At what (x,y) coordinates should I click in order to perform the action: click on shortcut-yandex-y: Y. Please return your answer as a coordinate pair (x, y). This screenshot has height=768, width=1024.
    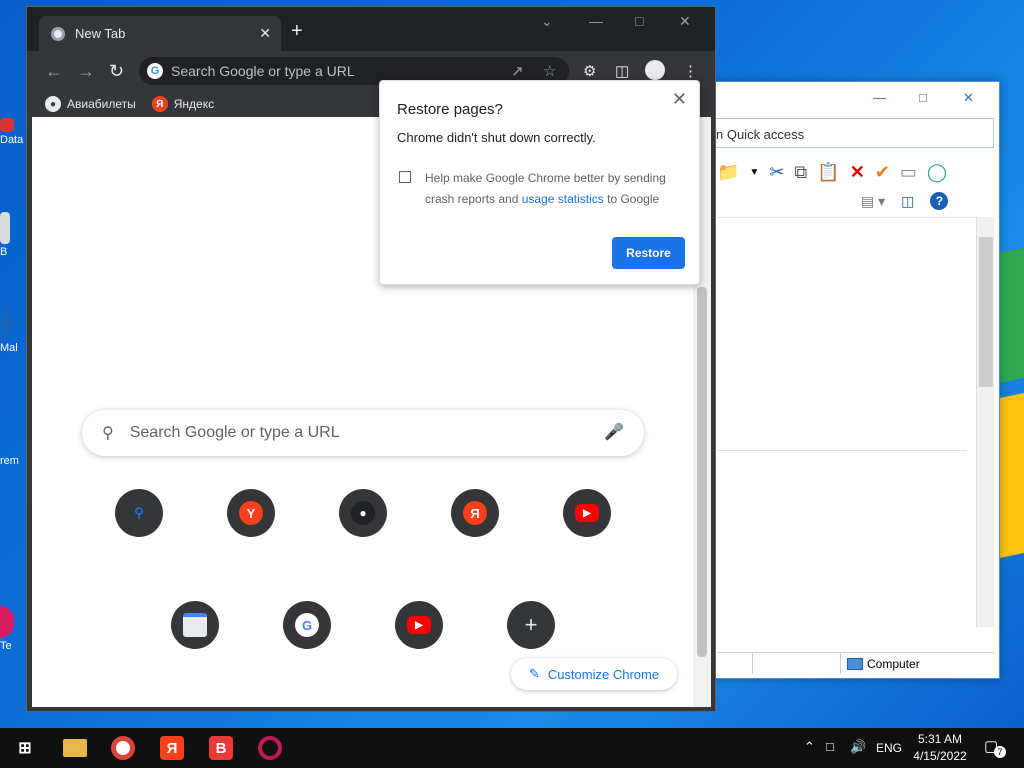
    Looking at the image, I should click on (251, 513).